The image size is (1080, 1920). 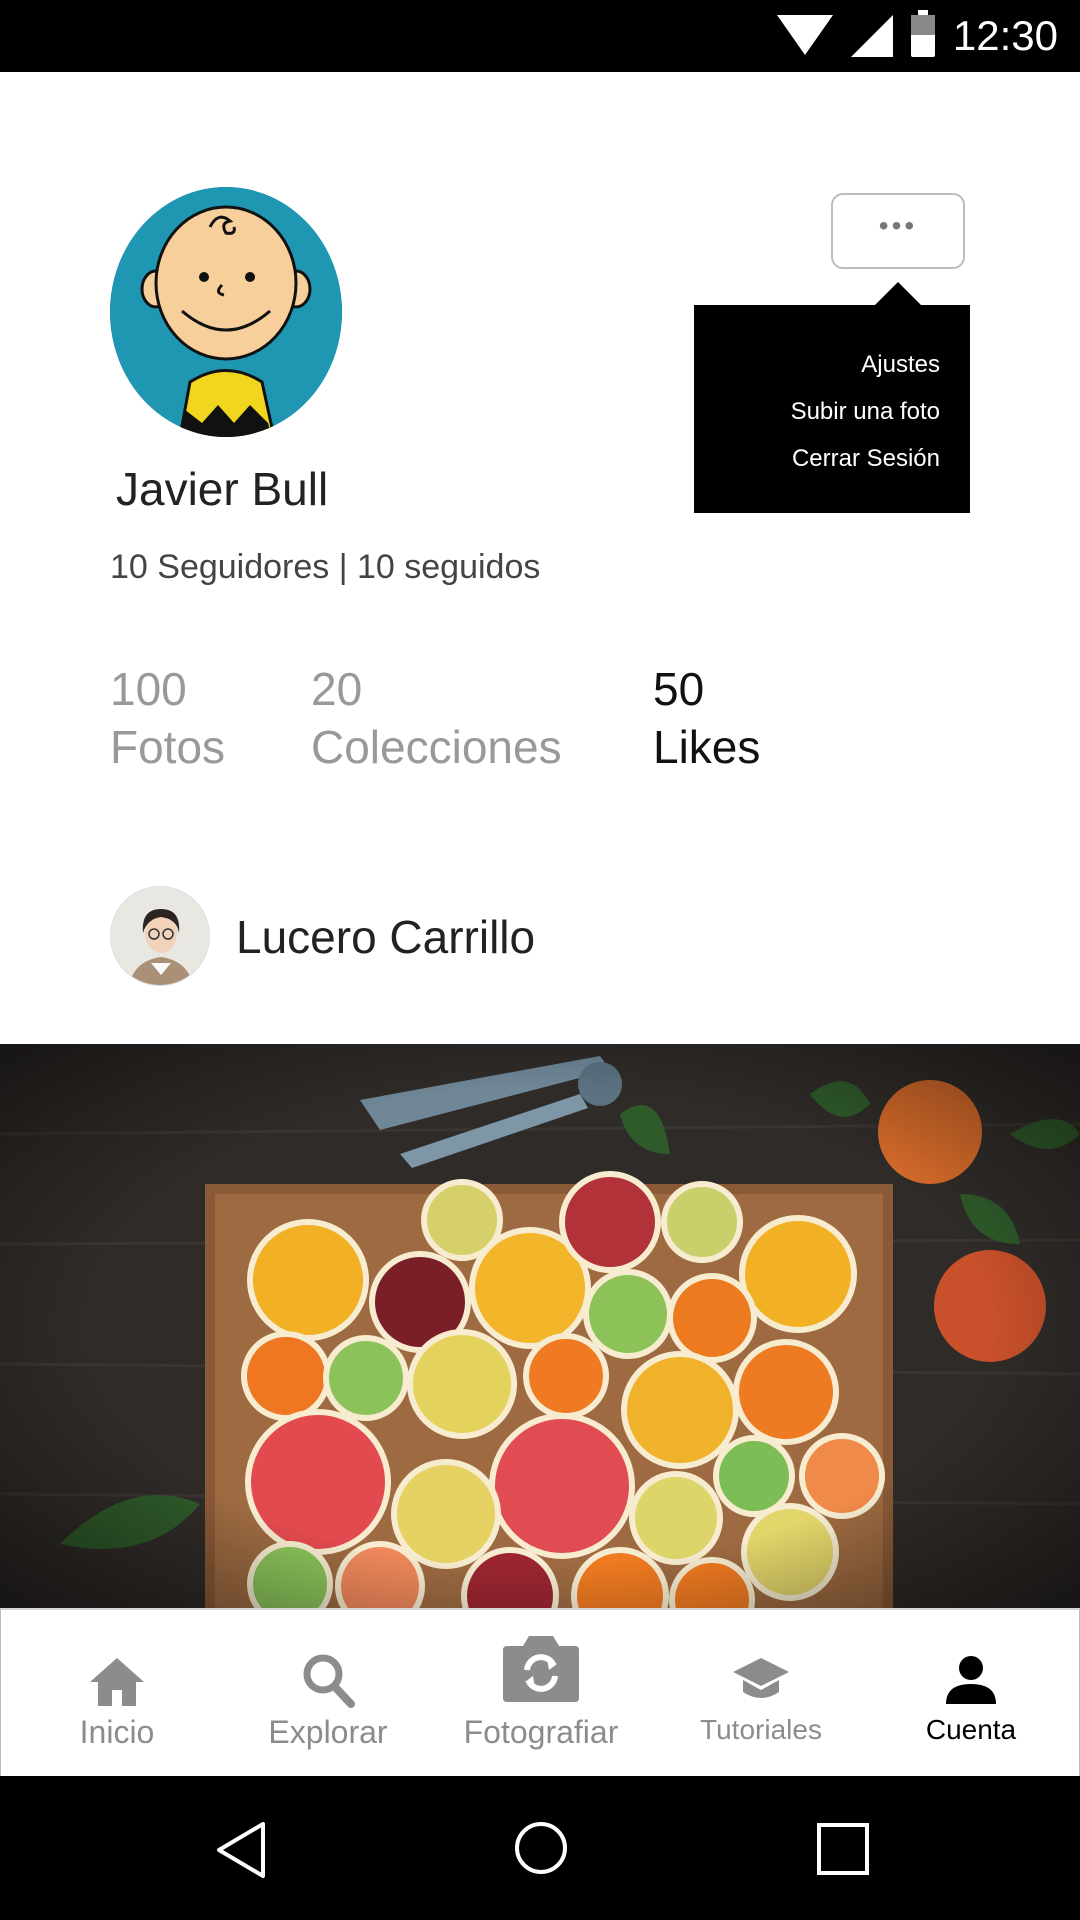 I want to click on signal-icon, so click(x=871, y=36).